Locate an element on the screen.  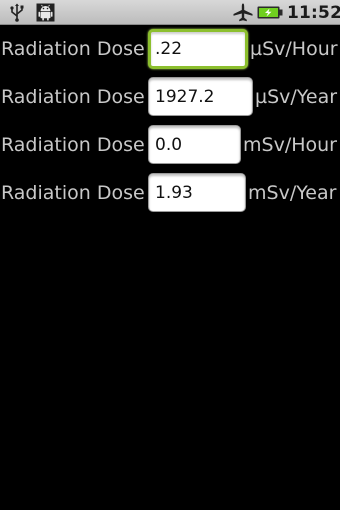
dose-row-usv-year: Radiation Dose 1927.2 µSv/Year is located at coordinates (170, 101).